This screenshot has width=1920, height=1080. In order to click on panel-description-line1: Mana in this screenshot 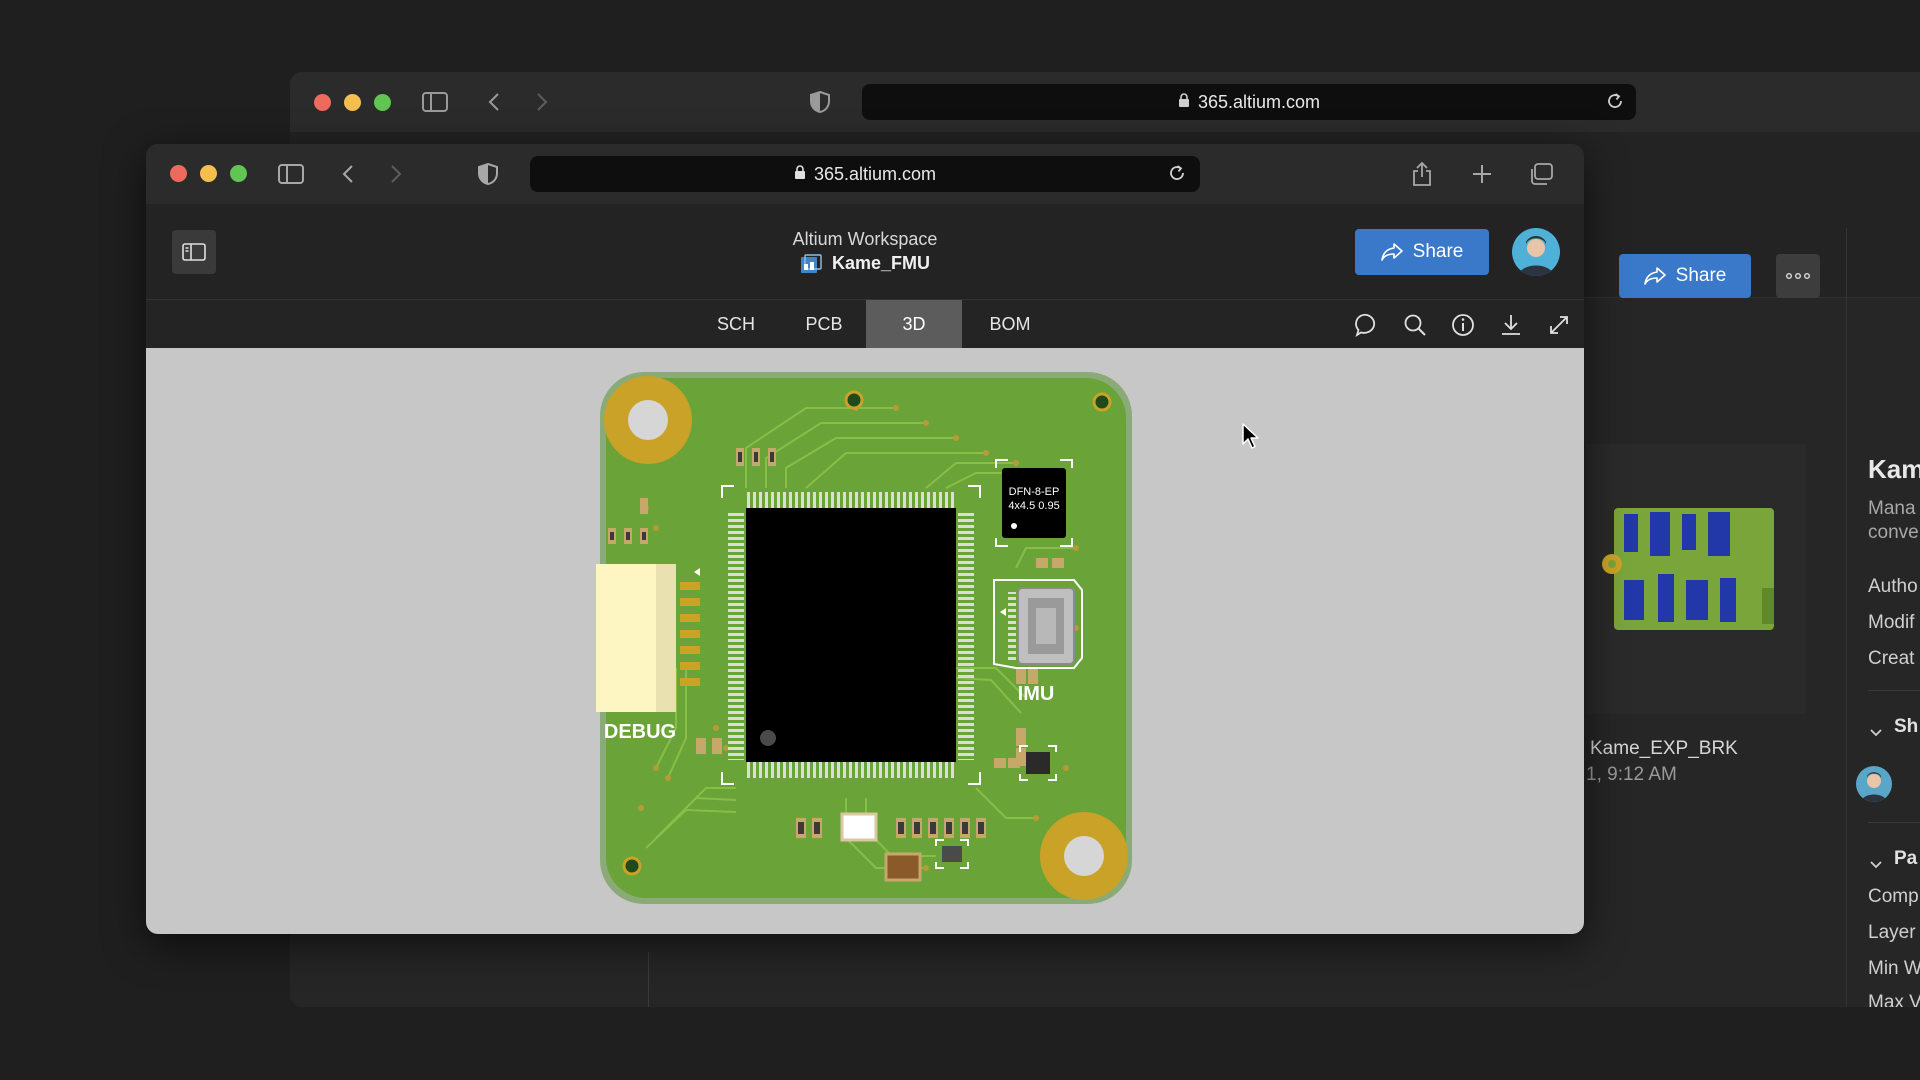, I will do `click(1892, 508)`.